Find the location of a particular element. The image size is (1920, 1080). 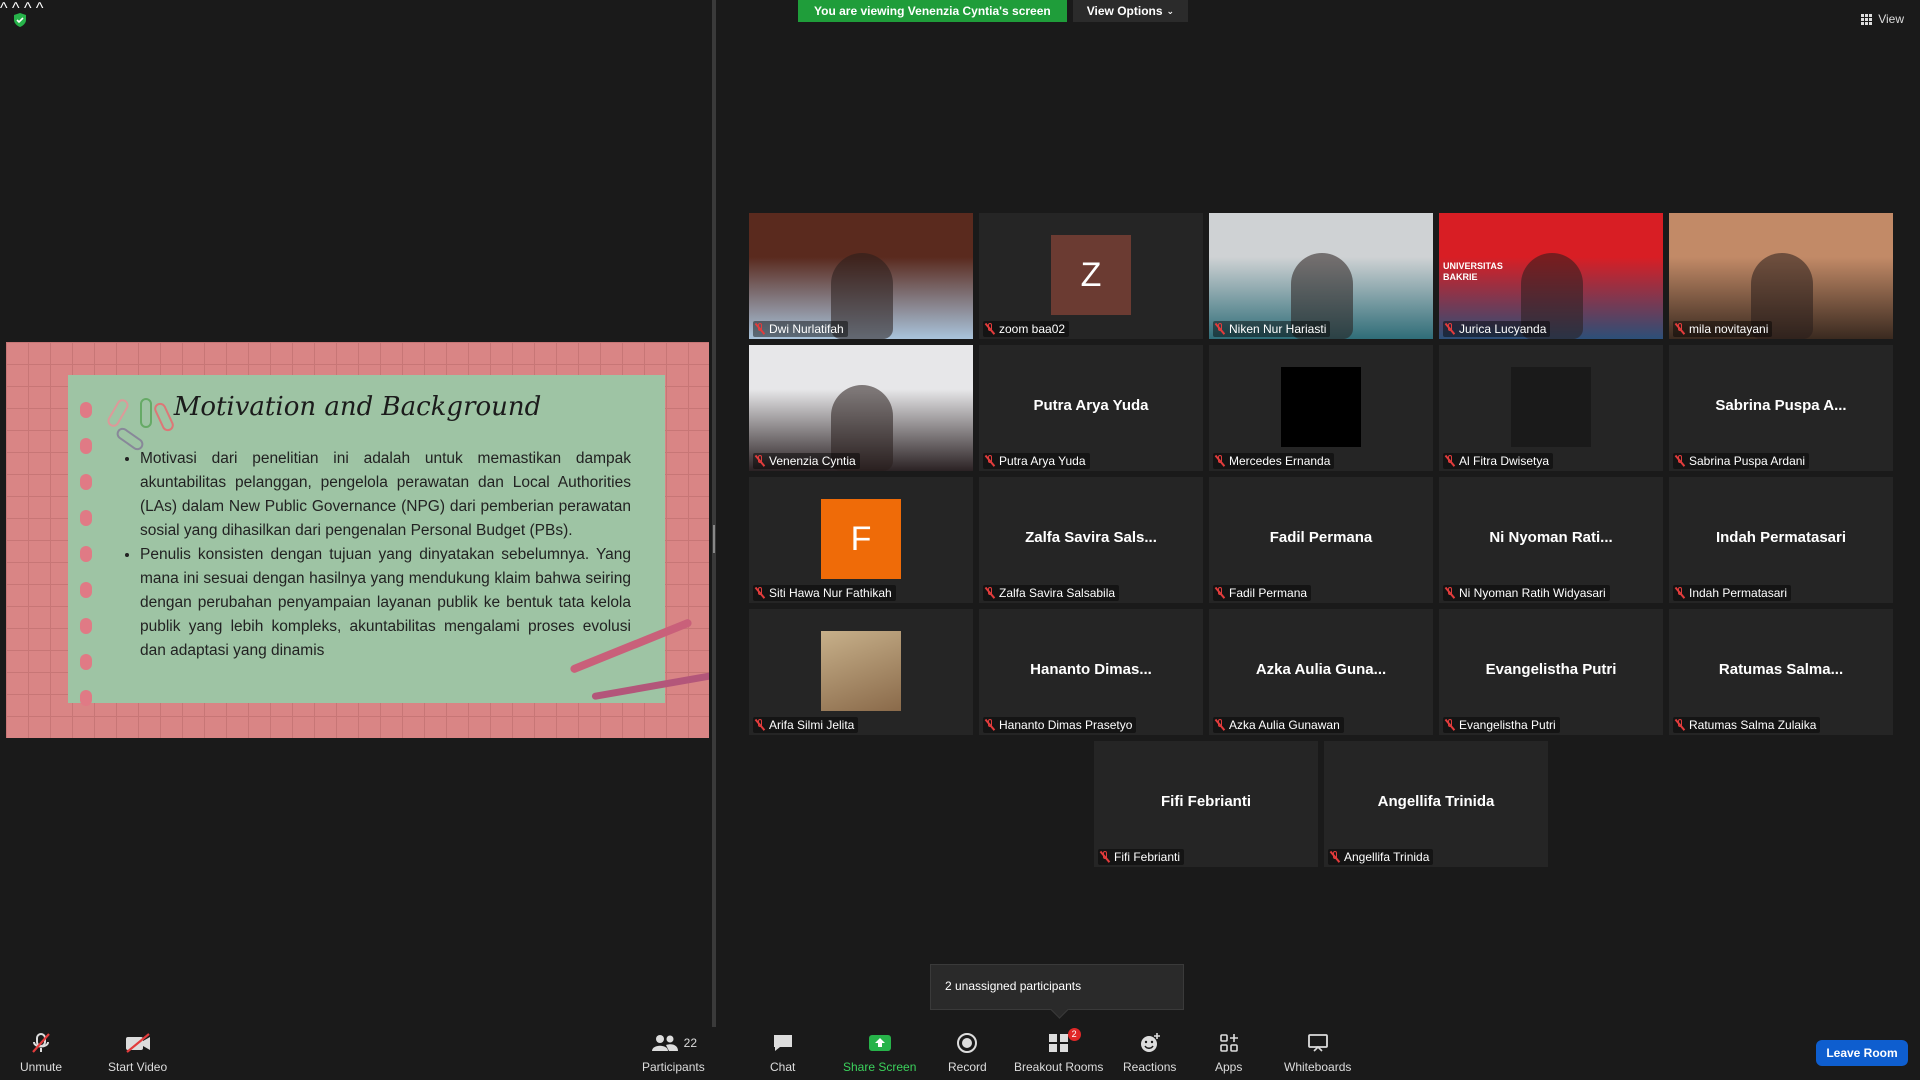

participant-name-label: Mercedes Ernanda is located at coordinates (1274, 461).